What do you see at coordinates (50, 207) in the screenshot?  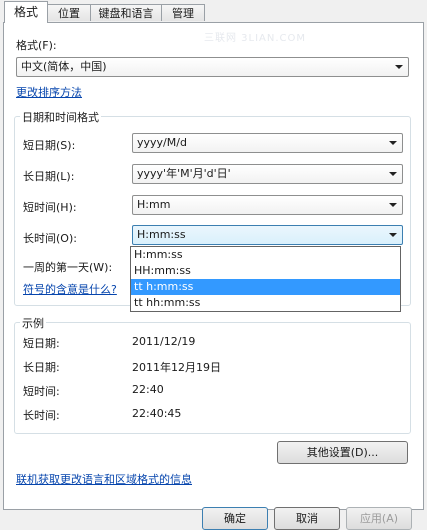 I see `short-time-label: 短时间(H):` at bounding box center [50, 207].